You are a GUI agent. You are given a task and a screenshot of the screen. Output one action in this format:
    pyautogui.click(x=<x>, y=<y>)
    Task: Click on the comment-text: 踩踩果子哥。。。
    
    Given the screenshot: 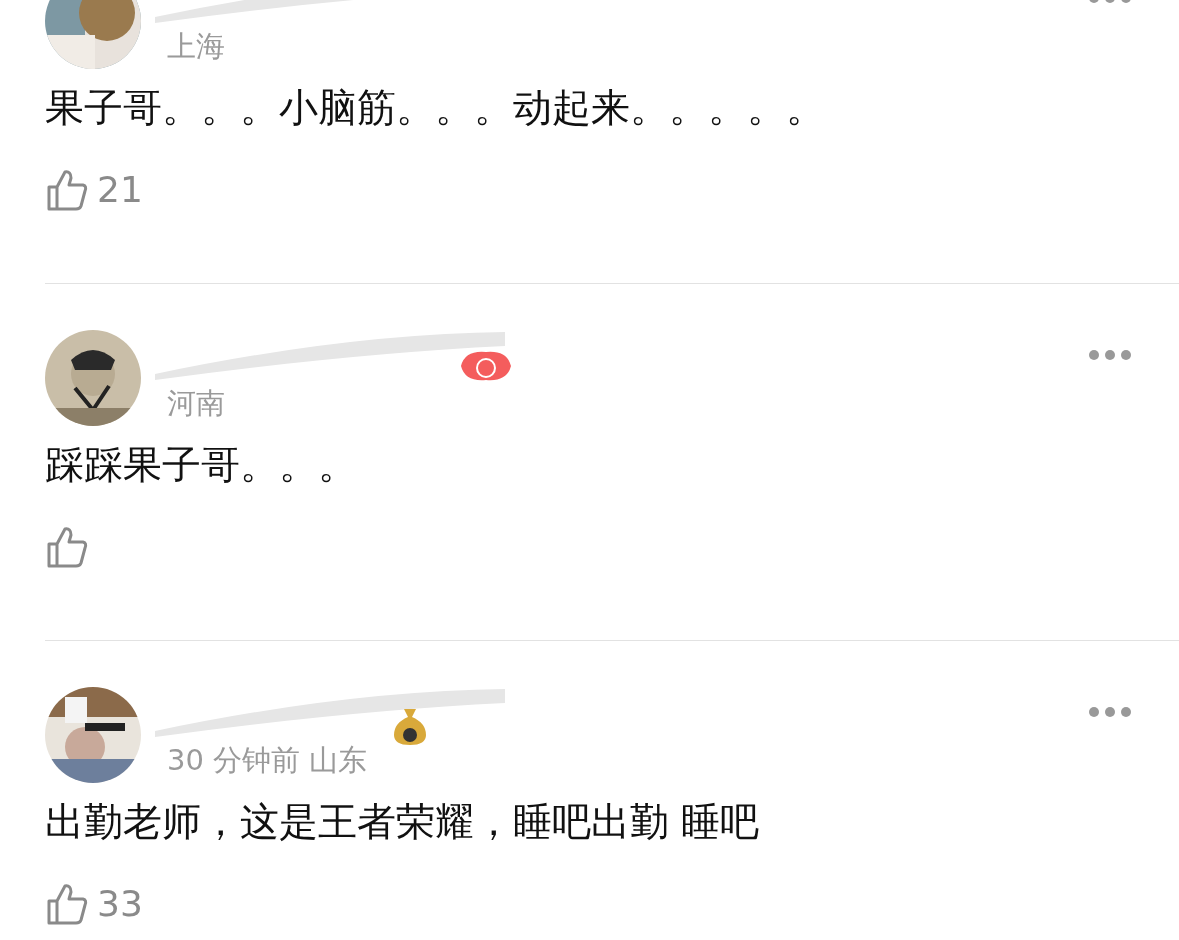 What is the action you would take?
    pyautogui.click(x=201, y=465)
    